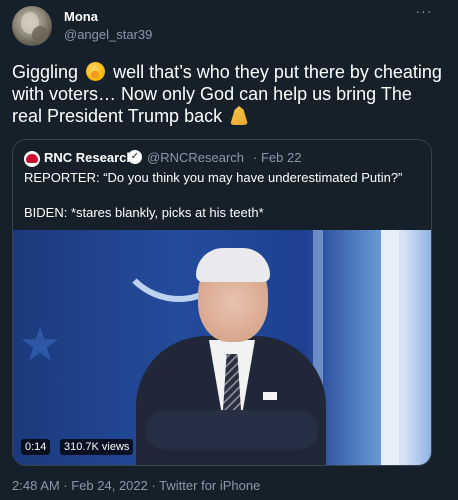 This screenshot has width=458, height=500. I want to click on avatar, so click(32, 26).